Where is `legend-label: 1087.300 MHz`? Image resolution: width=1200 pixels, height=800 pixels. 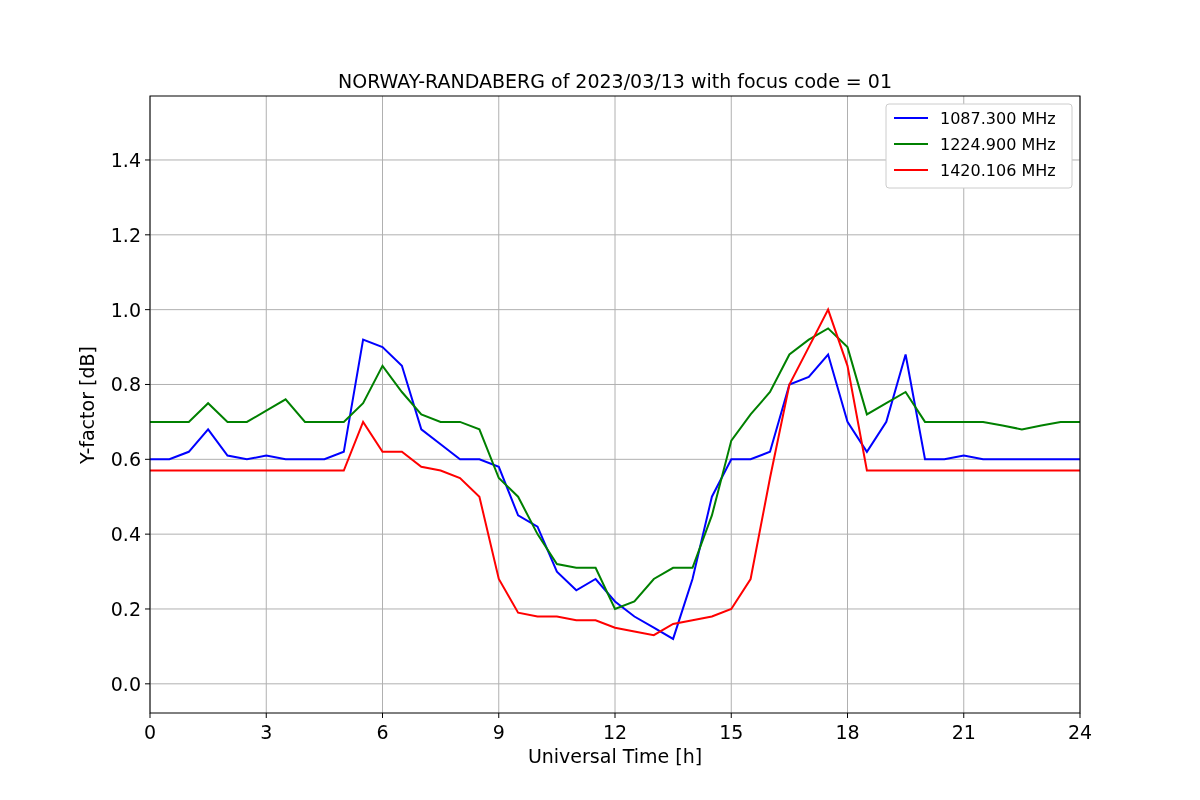 legend-label: 1087.300 MHz is located at coordinates (998, 118).